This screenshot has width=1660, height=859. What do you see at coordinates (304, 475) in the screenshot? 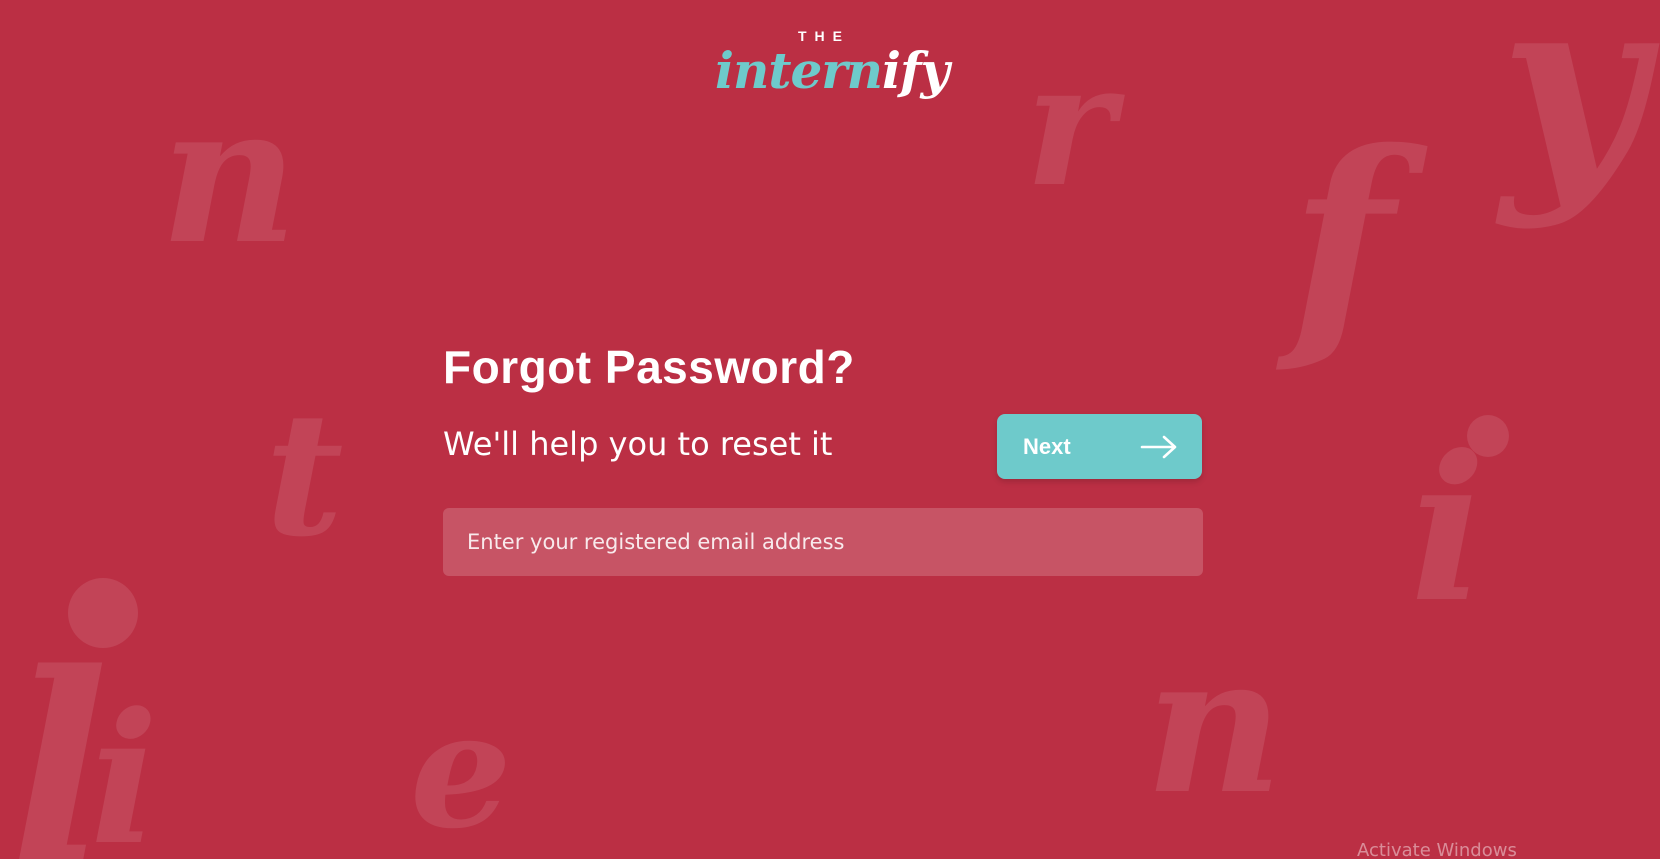
I see `decor-letter-t: t` at bounding box center [304, 475].